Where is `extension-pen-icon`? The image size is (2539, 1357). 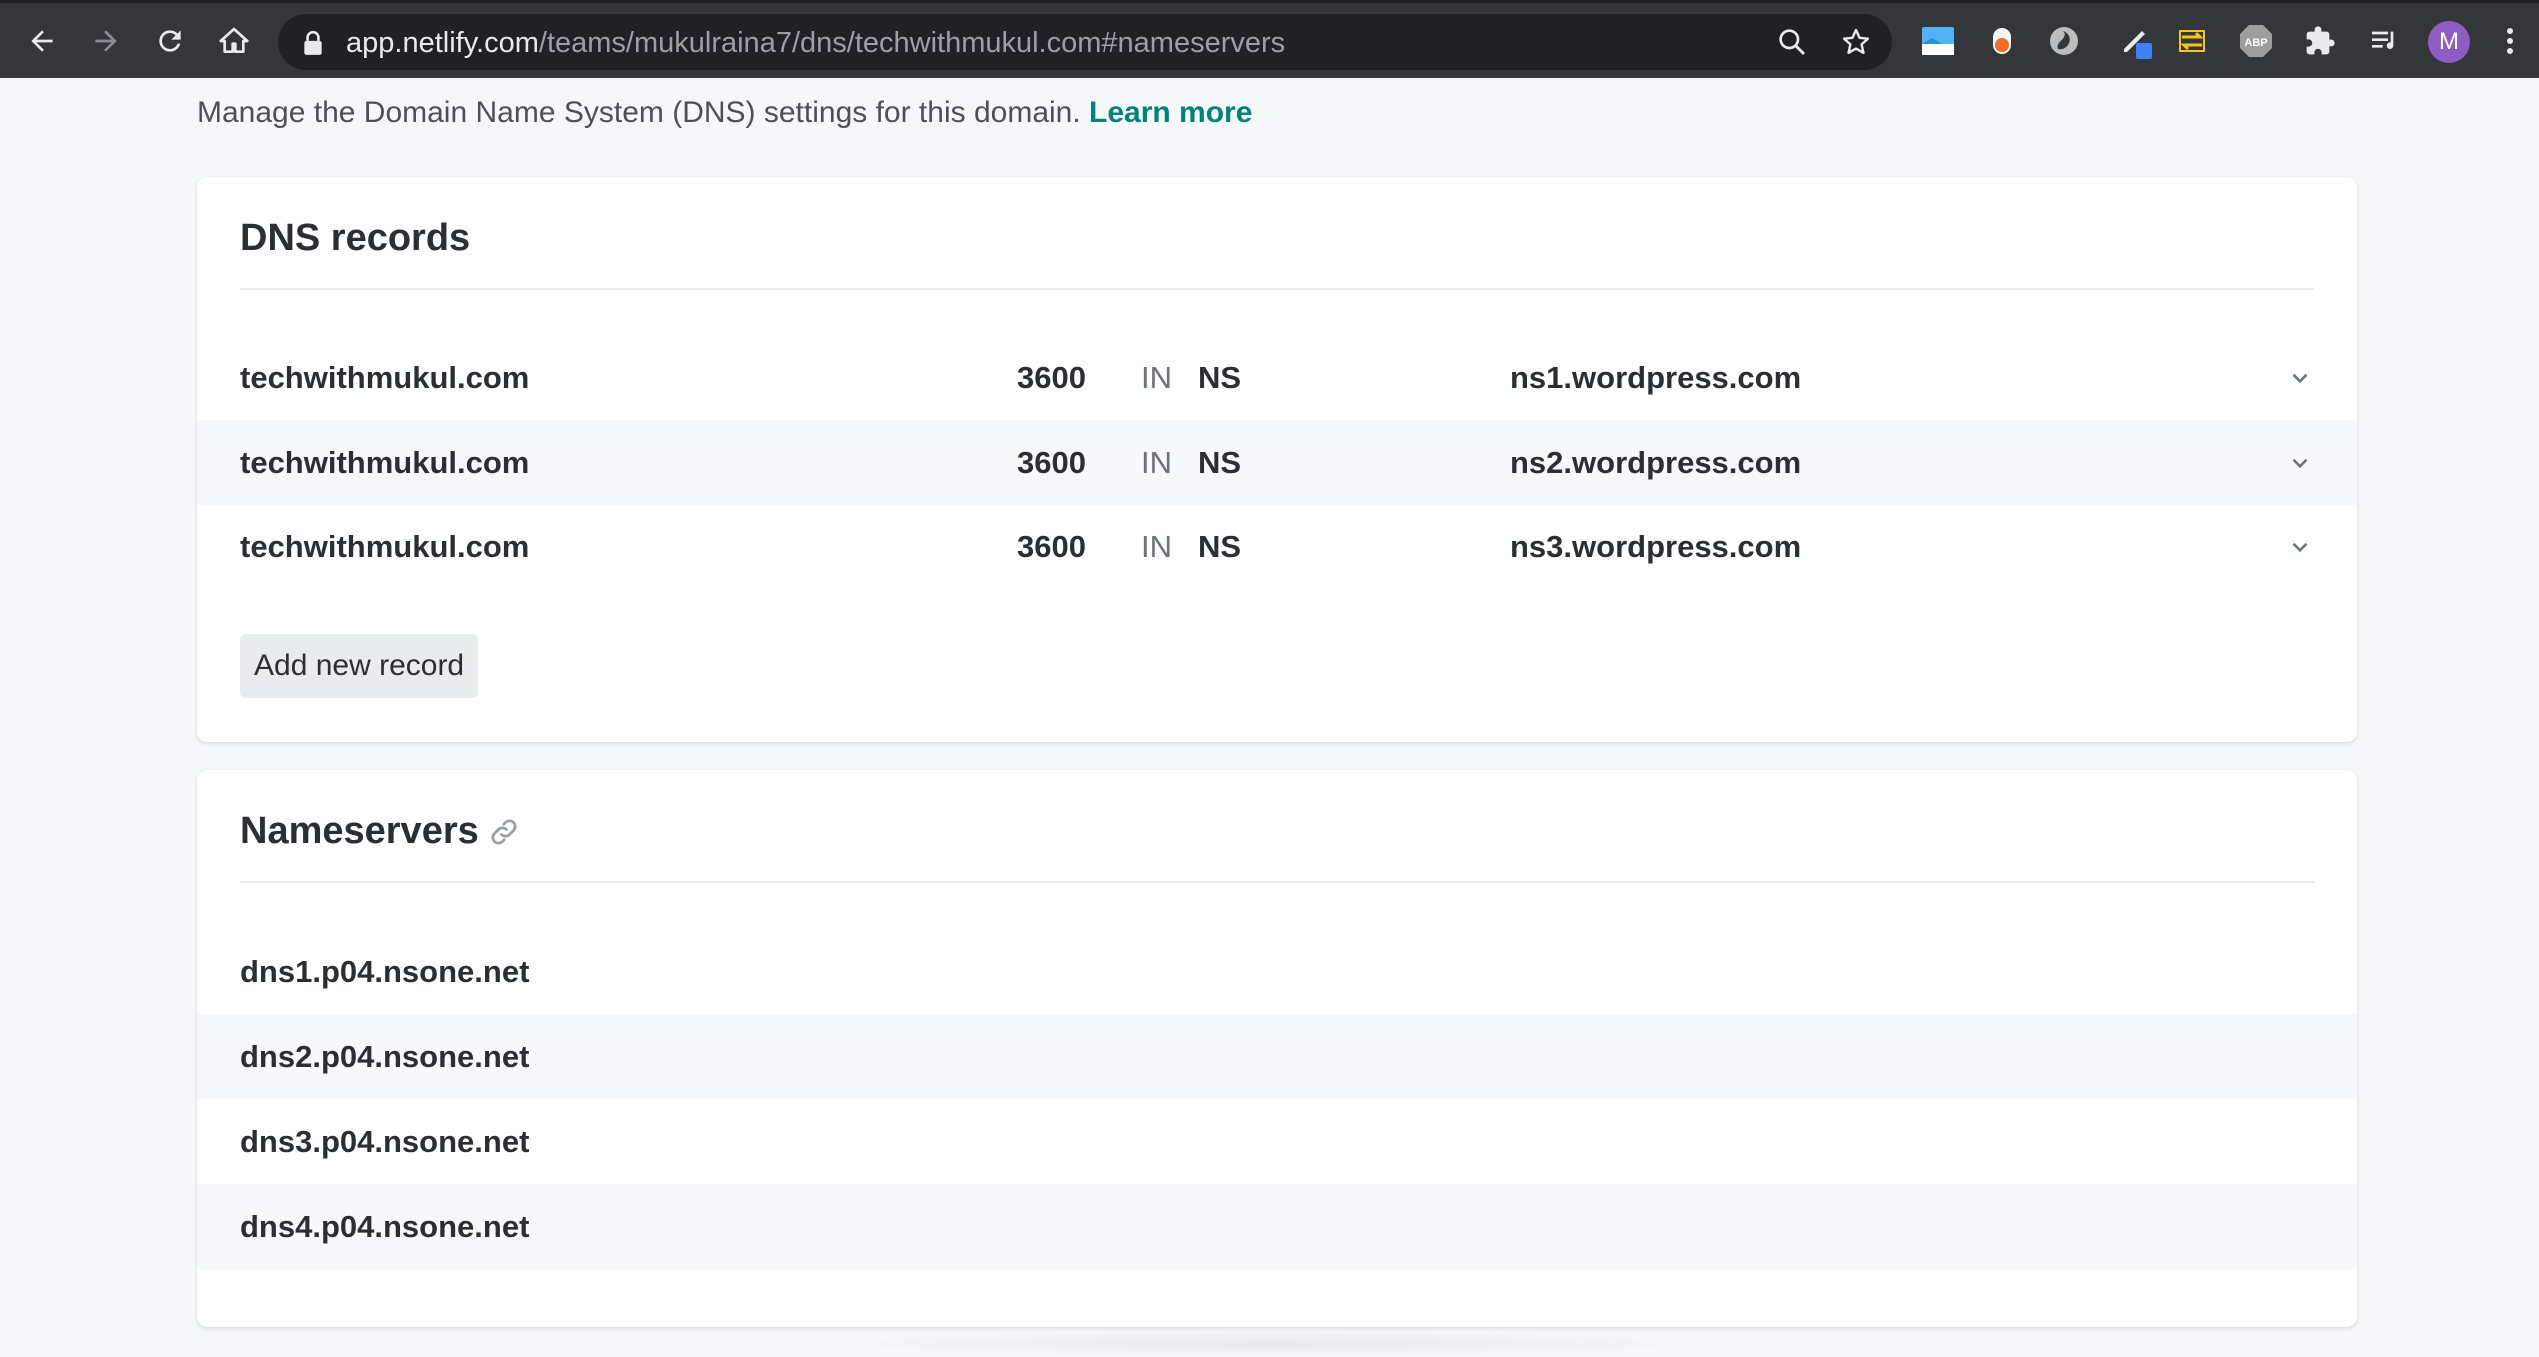
extension-pen-icon is located at coordinates (2136, 41).